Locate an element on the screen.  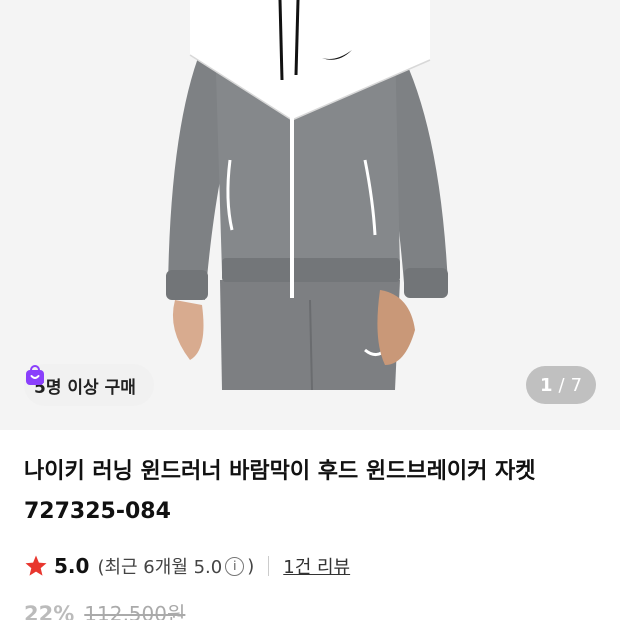
buyer-count-badge: 5명 이상 구매 is located at coordinates (89, 385).